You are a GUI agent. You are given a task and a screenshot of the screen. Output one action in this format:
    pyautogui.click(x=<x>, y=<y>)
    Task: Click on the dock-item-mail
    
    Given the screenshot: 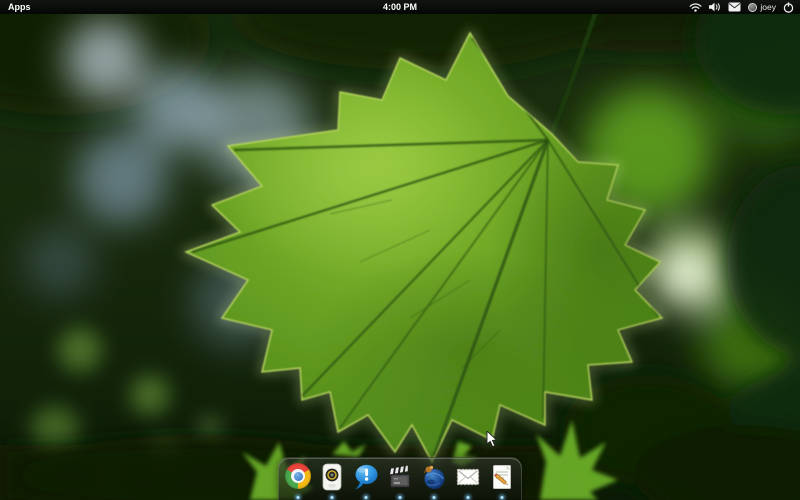 What is the action you would take?
    pyautogui.click(x=468, y=481)
    